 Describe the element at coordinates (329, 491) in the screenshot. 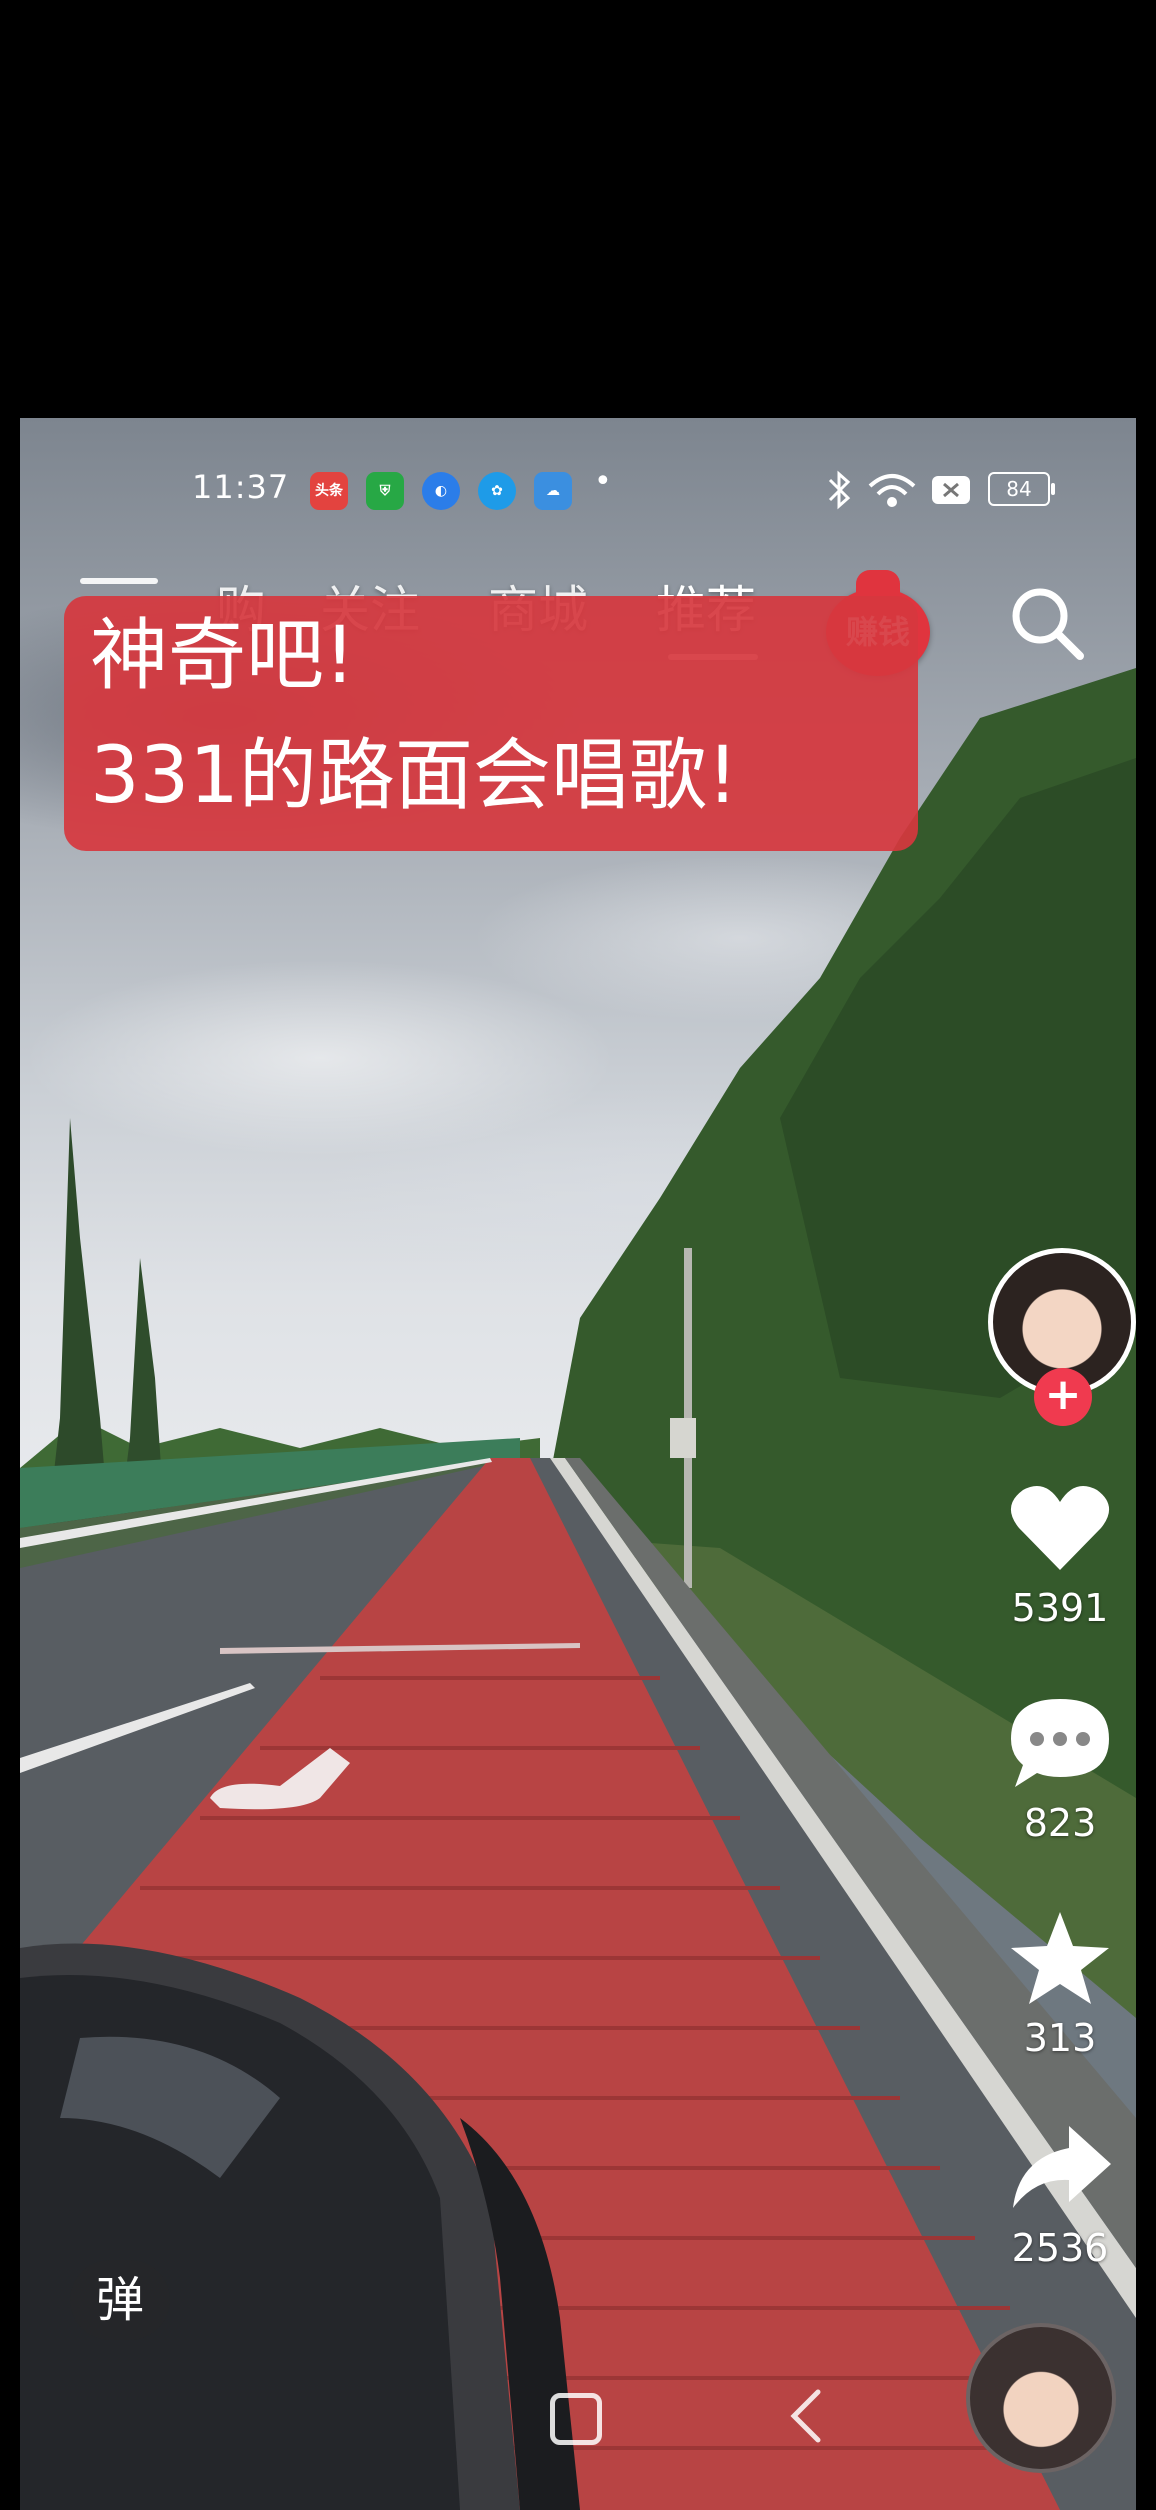

I see `toutiao-app-icon: 头条` at that location.